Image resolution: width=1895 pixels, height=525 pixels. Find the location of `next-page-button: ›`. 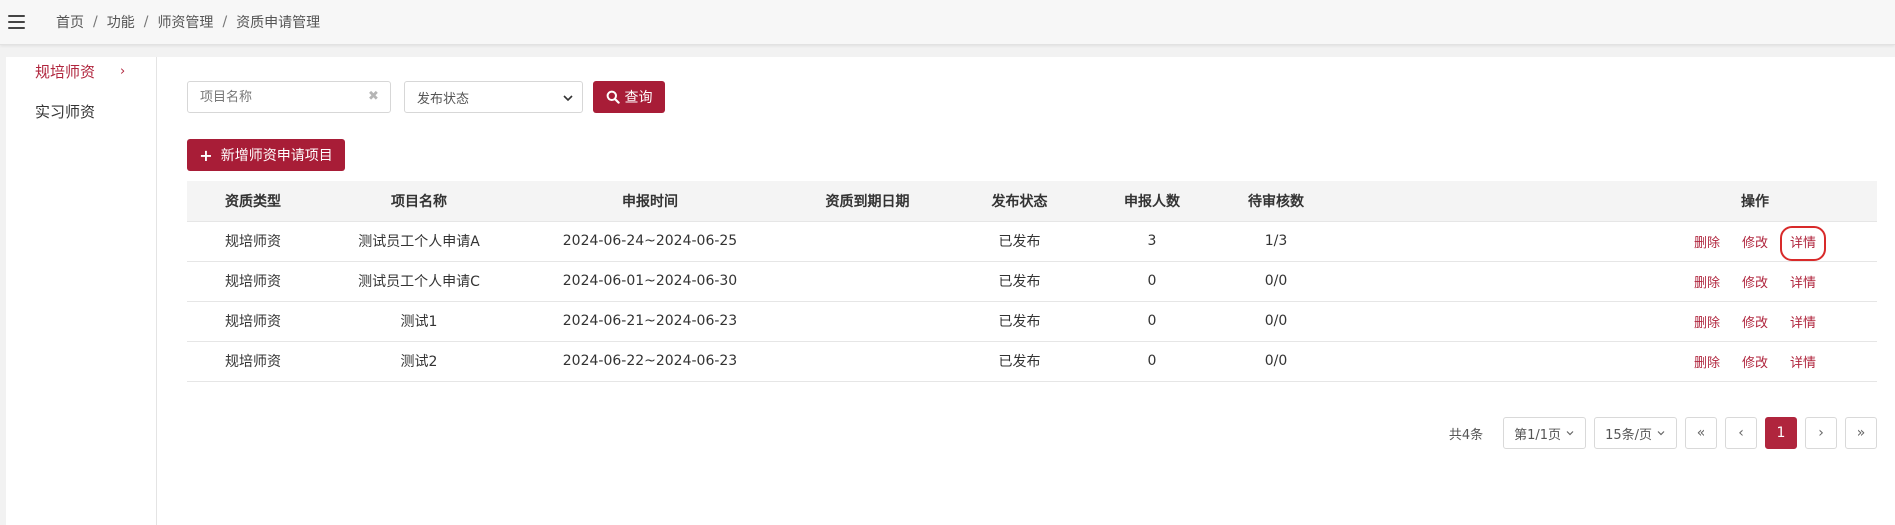

next-page-button: › is located at coordinates (1821, 433).